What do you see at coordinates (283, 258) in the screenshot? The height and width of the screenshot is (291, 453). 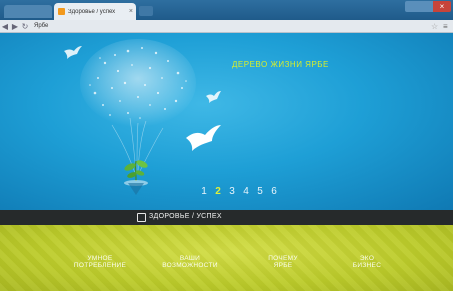 I see `bottom-link-line1: ПОЧЕМУ` at bounding box center [283, 258].